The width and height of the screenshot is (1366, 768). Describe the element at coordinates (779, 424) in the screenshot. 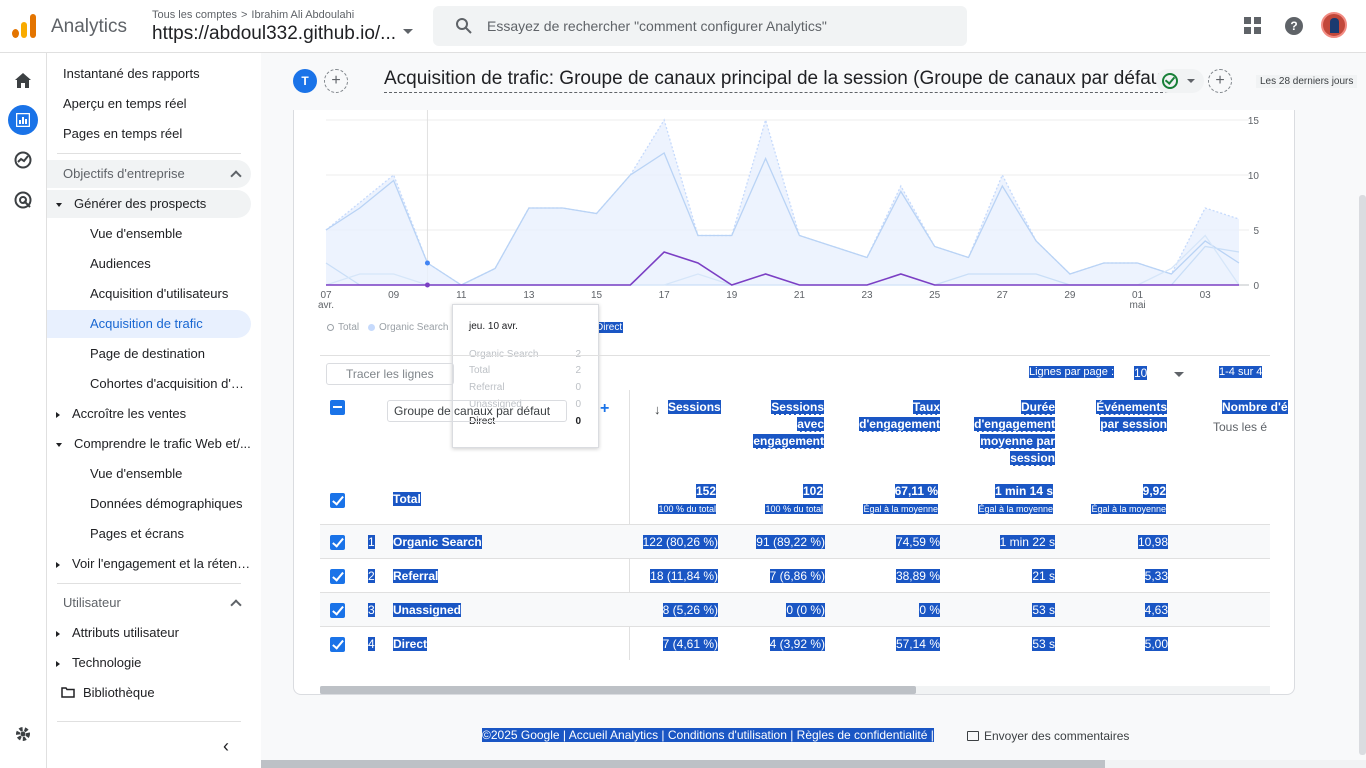

I see `column-header-engaged-sessions: Sessions avec engagement` at that location.